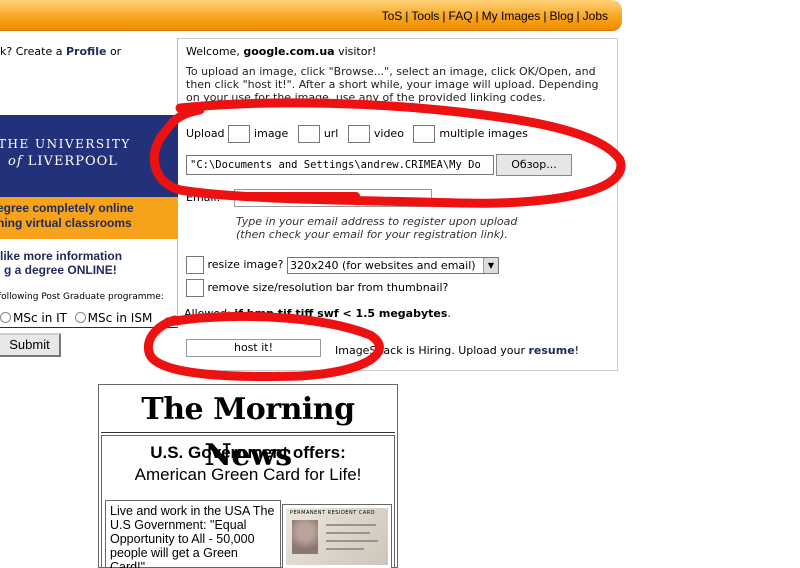 This screenshot has height=568, width=800. I want to click on more-info-text: like more information g a degree ONLINE!, so click(61, 263).